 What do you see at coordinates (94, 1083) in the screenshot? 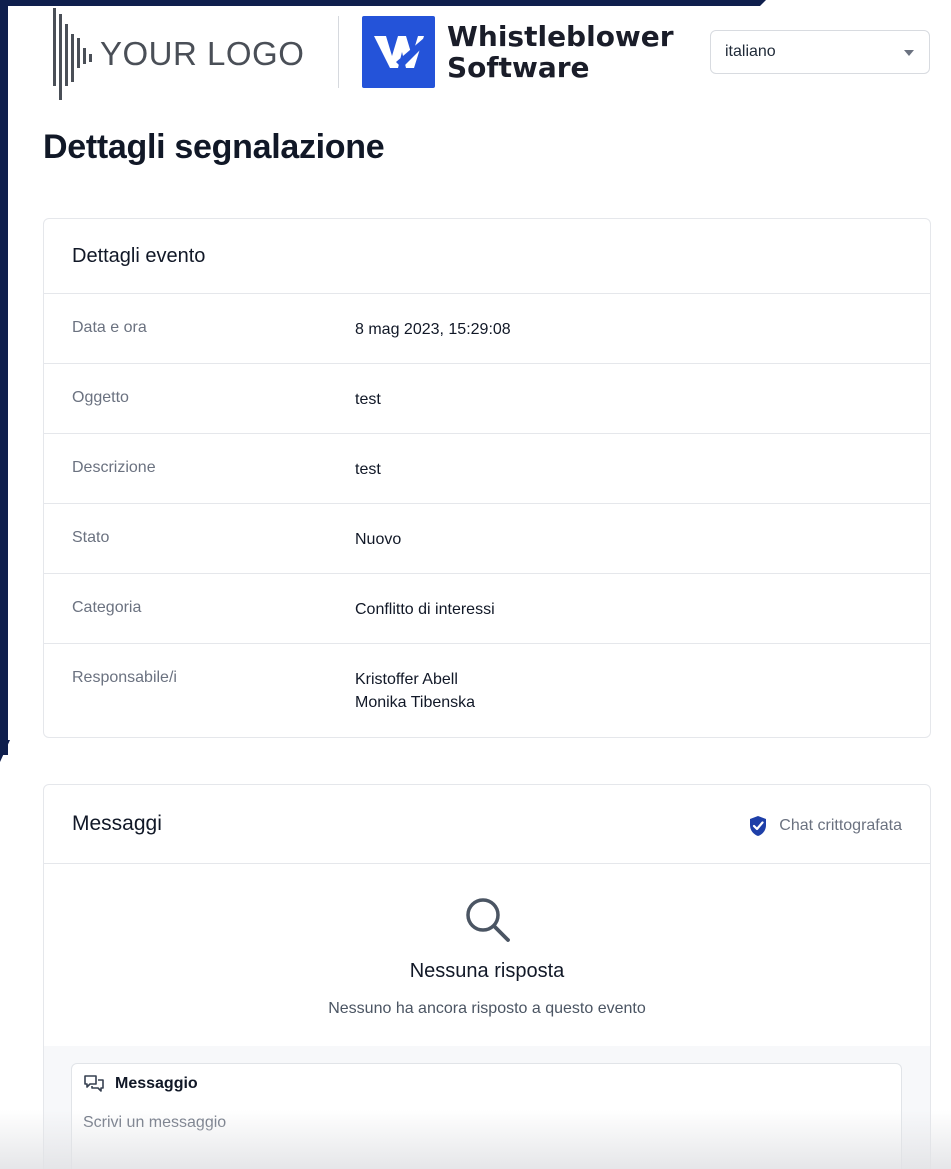
I see `chat-bubbles-icon` at bounding box center [94, 1083].